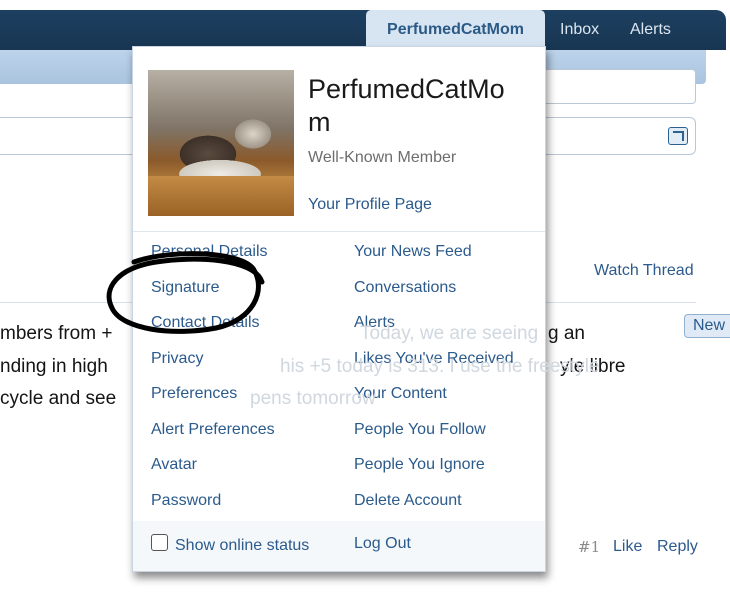 The width and height of the screenshot is (730, 600). What do you see at coordinates (339, 231) in the screenshot?
I see `menu-divider` at bounding box center [339, 231].